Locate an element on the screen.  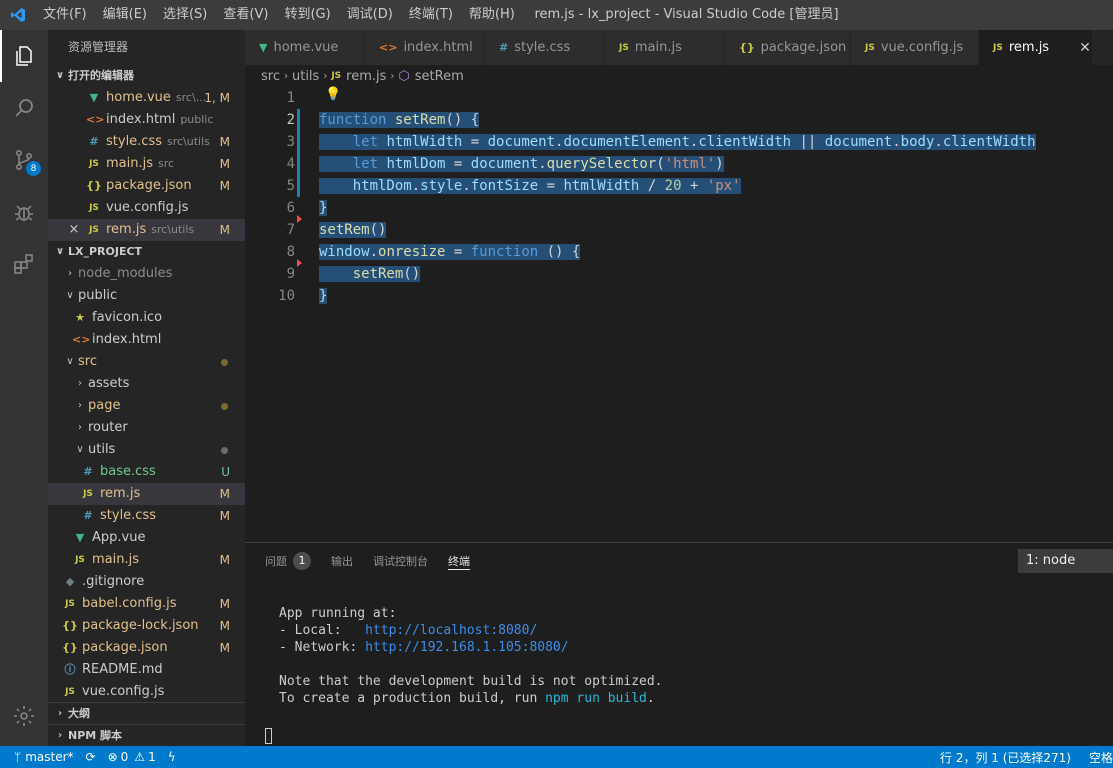
open-editor-main-js: JS main.js src M is located at coordinates (146, 164).